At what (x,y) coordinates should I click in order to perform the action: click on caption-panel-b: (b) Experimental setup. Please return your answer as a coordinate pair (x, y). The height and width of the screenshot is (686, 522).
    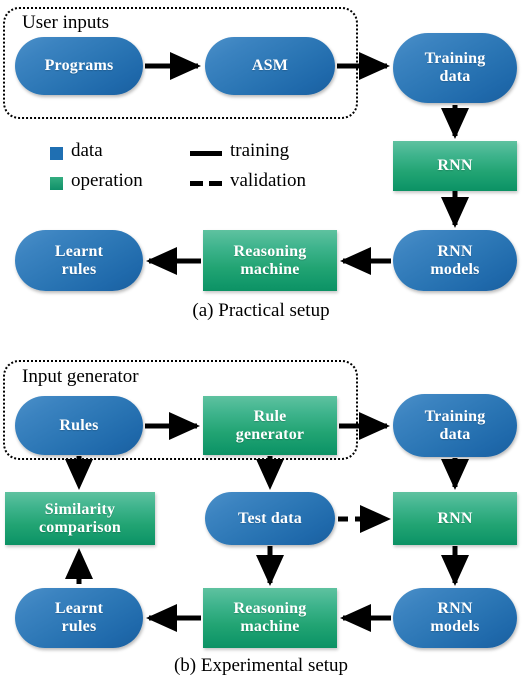
    Looking at the image, I should click on (261, 665).